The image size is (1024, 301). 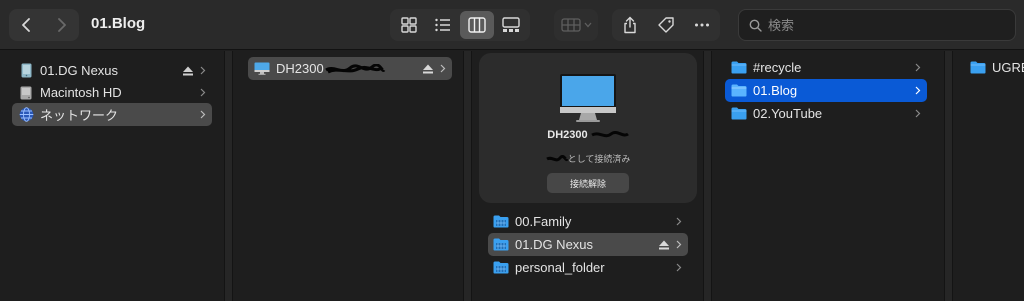 I want to click on action-buttons, so click(x=666, y=25).